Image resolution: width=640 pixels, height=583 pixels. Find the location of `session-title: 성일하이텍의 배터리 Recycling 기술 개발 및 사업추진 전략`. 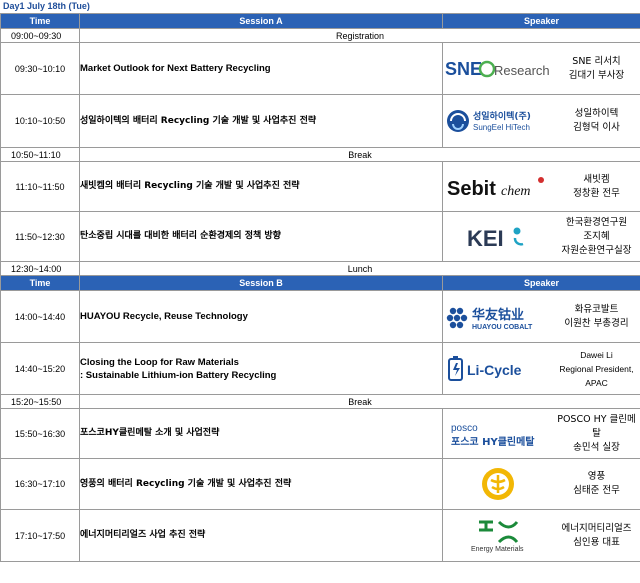

session-title: 성일하이텍의 배터리 Recycling 기술 개발 및 사업추진 전략 is located at coordinates (261, 121).